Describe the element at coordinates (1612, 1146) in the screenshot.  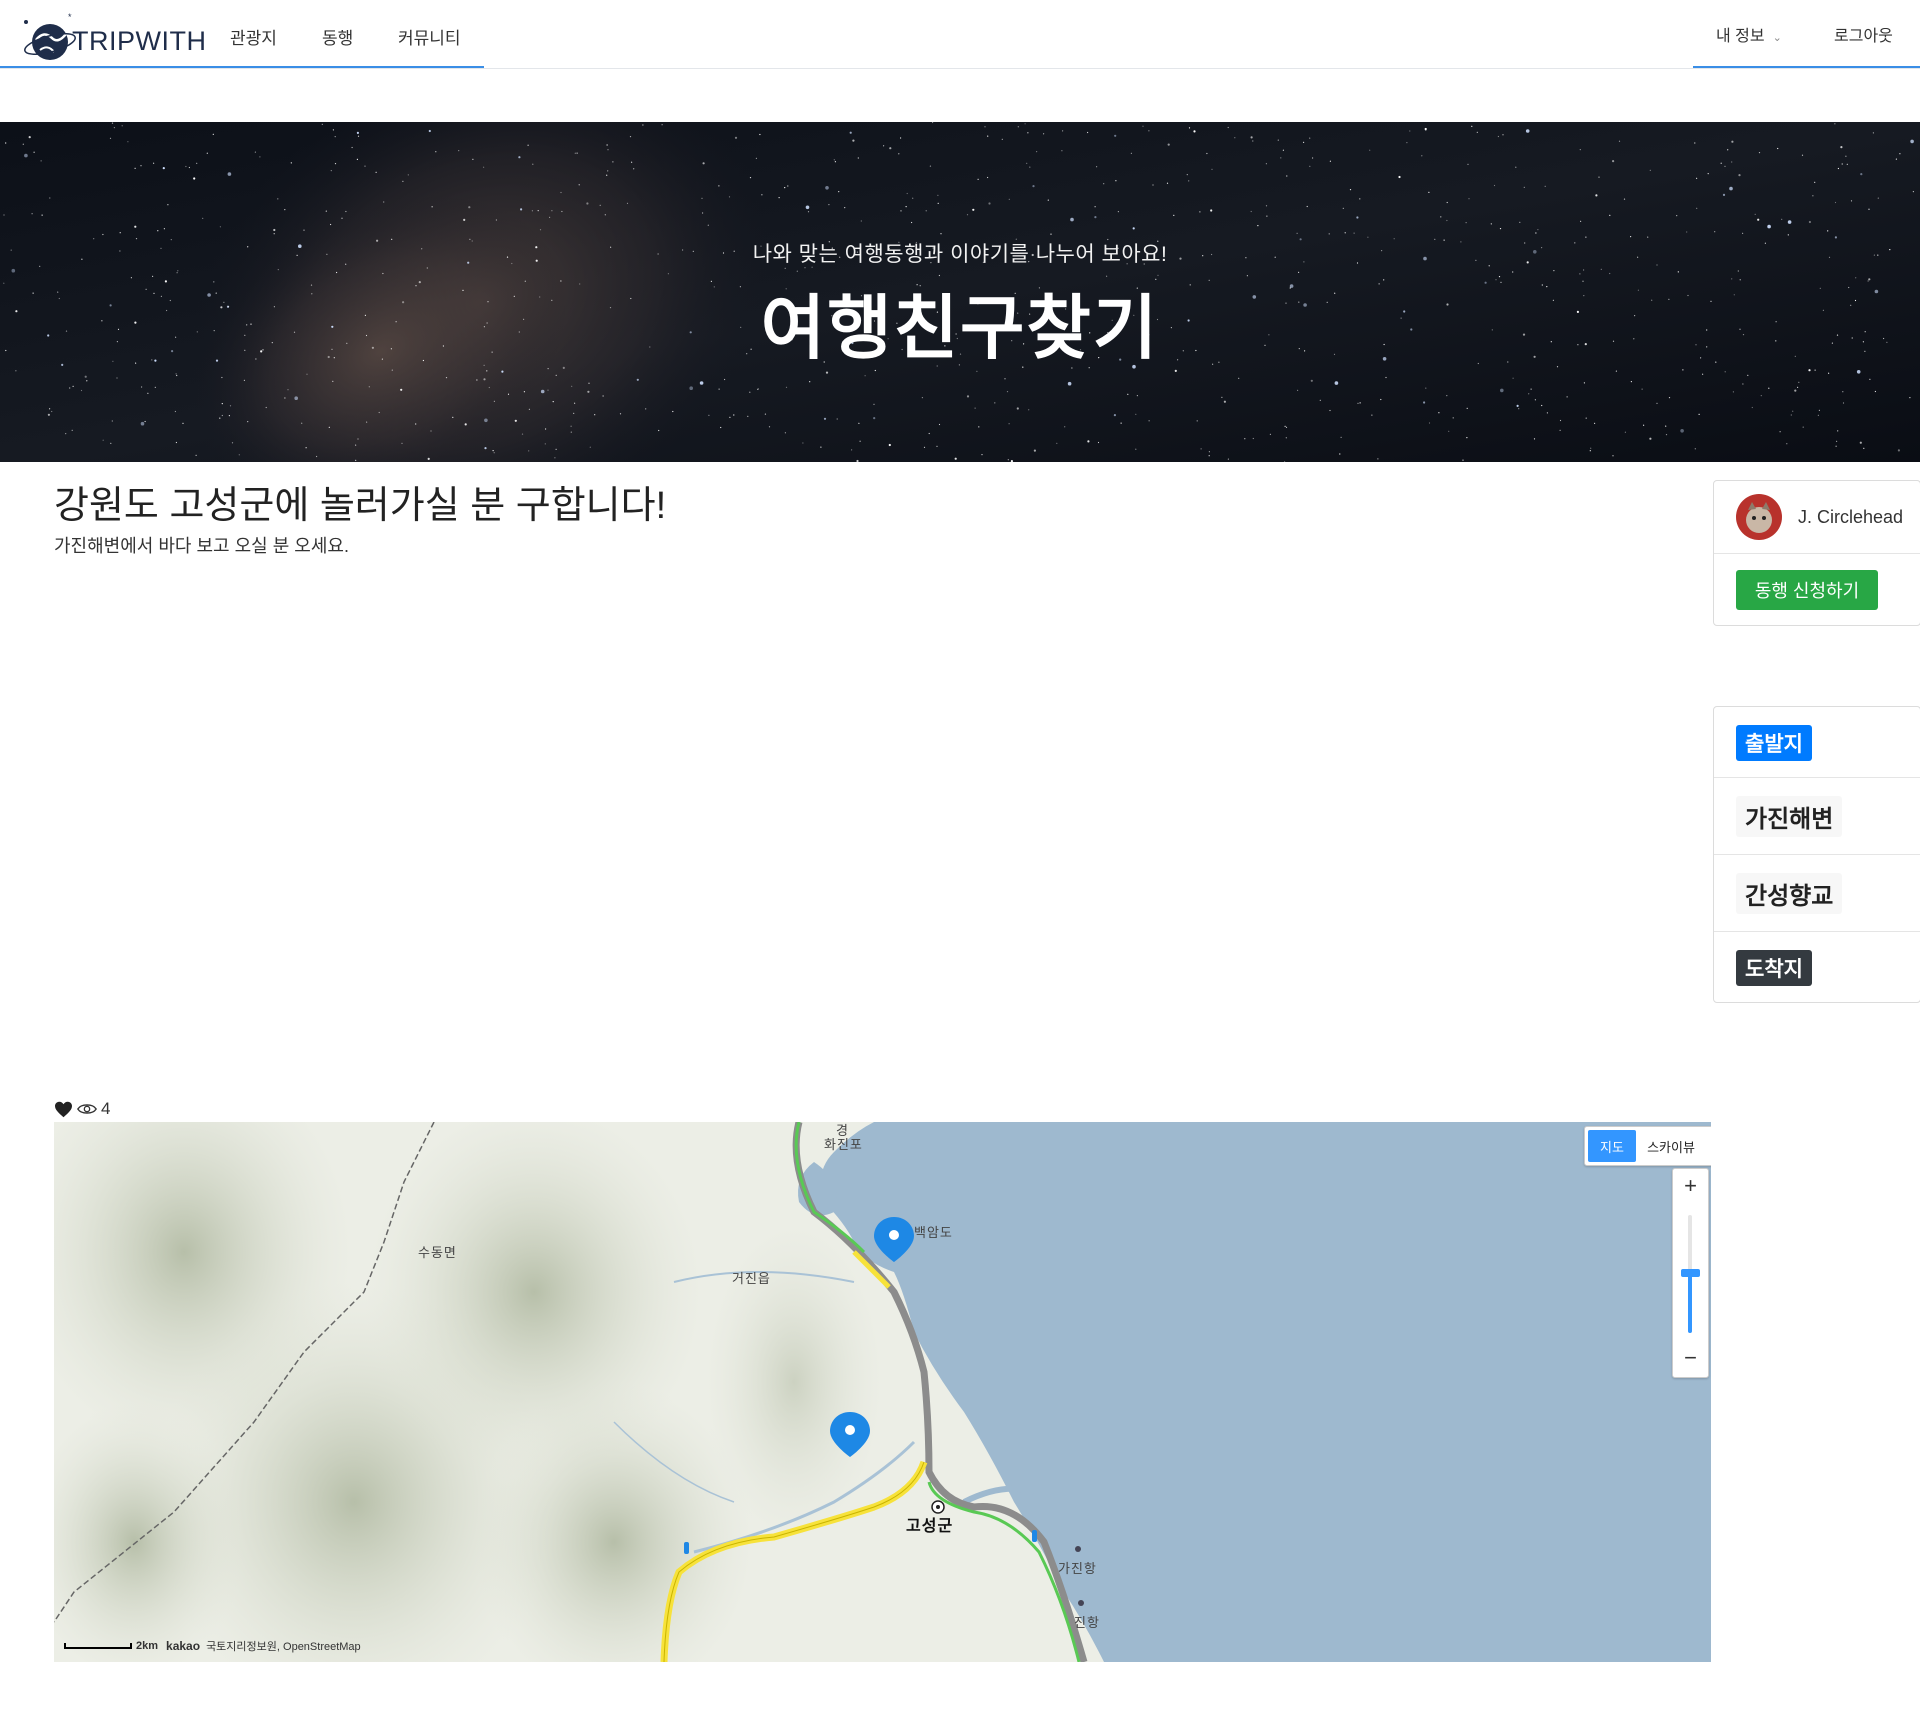
I see `map-view-button: 지도` at that location.